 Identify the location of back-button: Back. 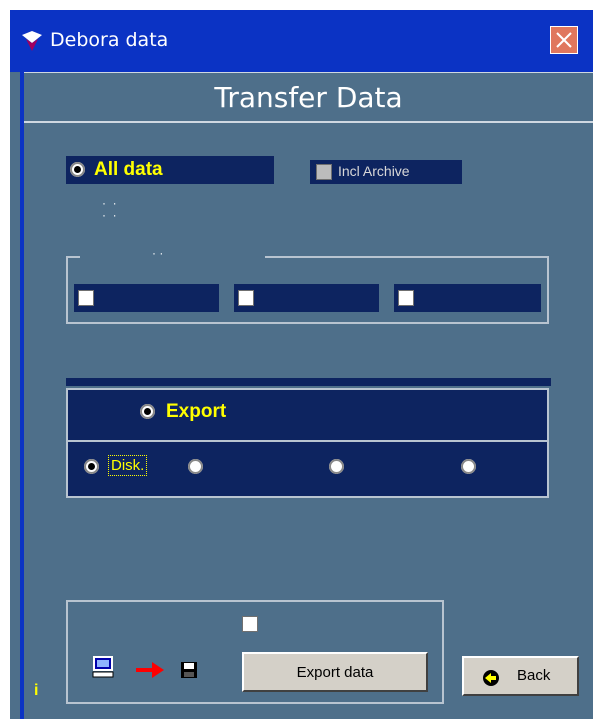
(520, 676).